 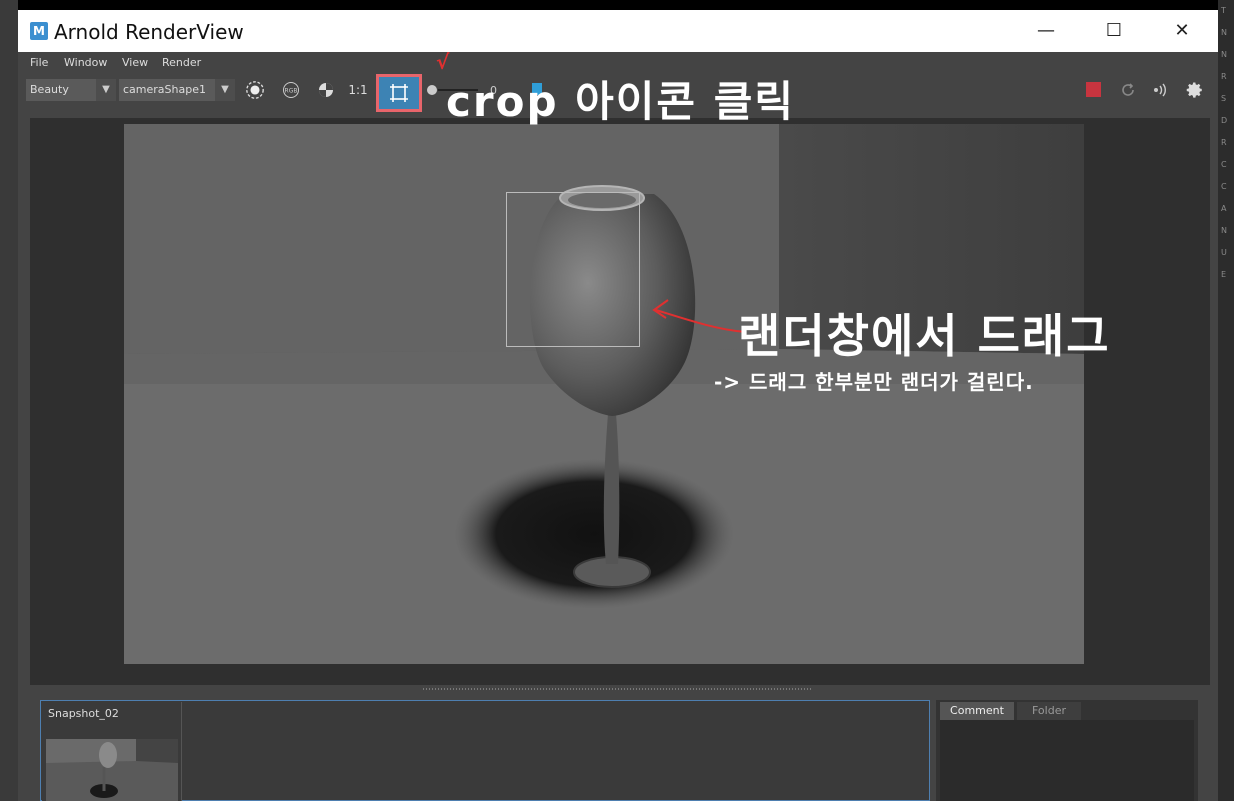 What do you see at coordinates (1067, 760) in the screenshot?
I see `comment-textarea` at bounding box center [1067, 760].